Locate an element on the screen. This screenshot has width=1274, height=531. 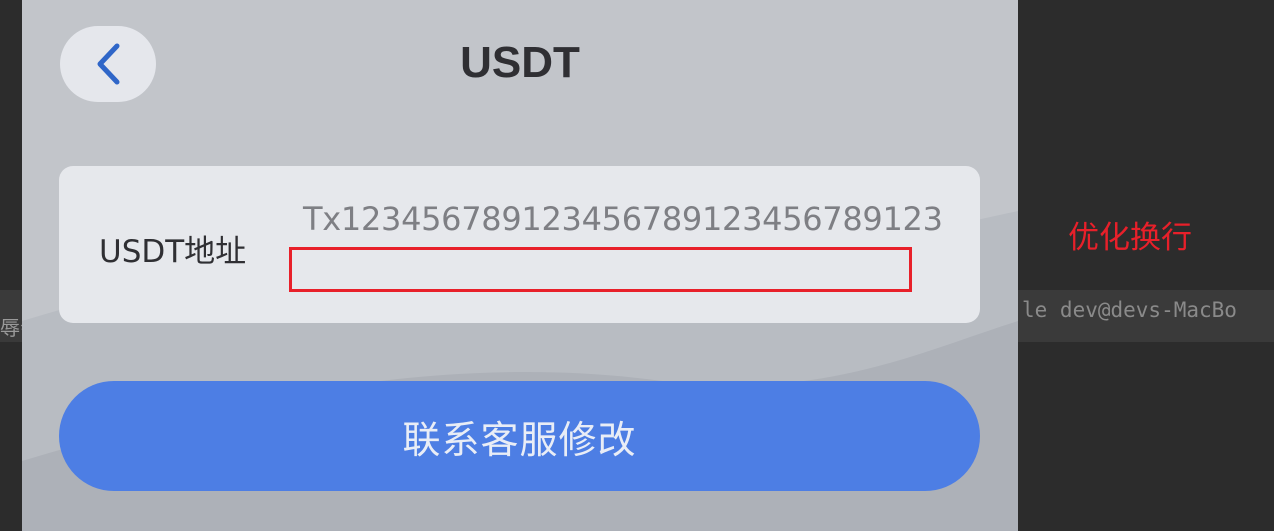
annotation-highlight-box is located at coordinates (600, 269).